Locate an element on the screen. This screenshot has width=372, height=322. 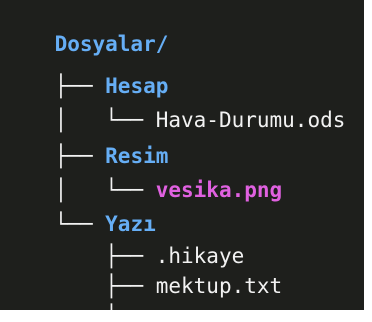
tree-row-resim: ├── Resim is located at coordinates (86, 141).